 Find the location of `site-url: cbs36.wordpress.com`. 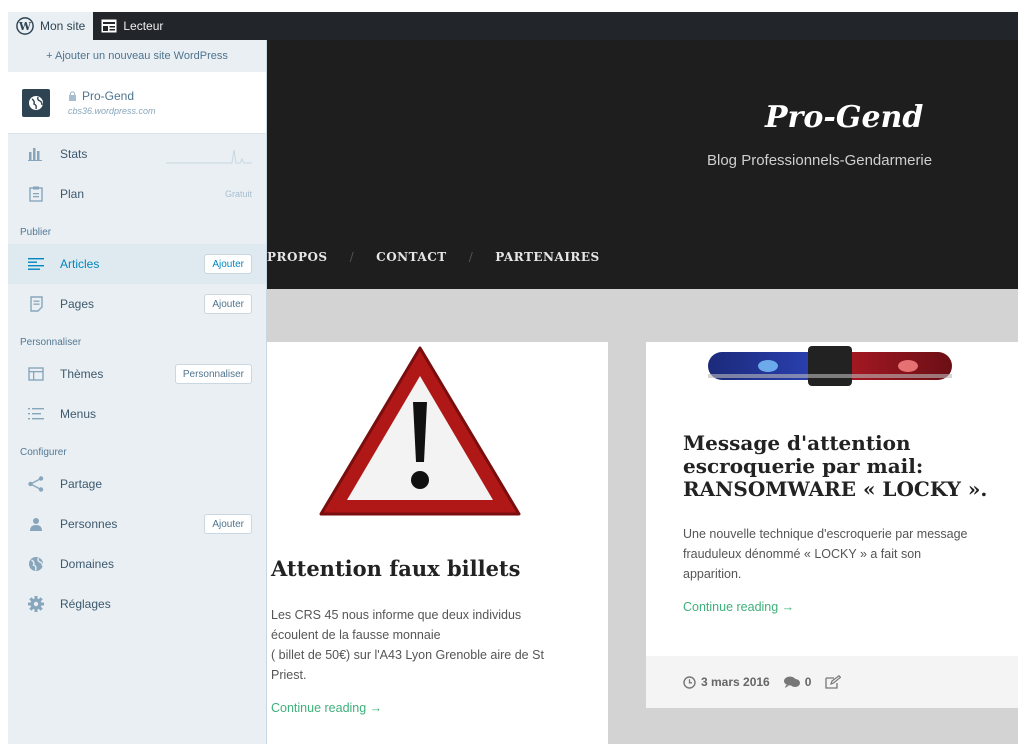

site-url: cbs36.wordpress.com is located at coordinates (112, 111).